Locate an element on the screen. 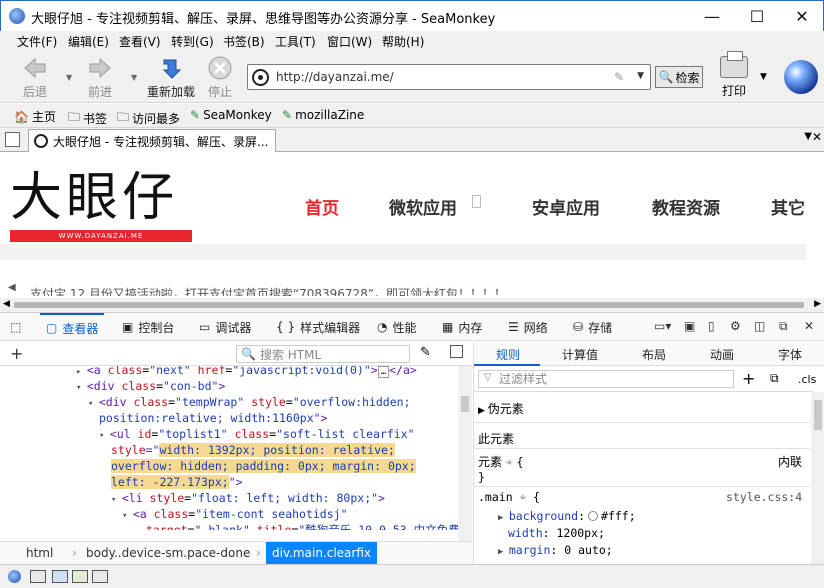  tab-style-editor: { } 样式编辑器 is located at coordinates (318, 327).